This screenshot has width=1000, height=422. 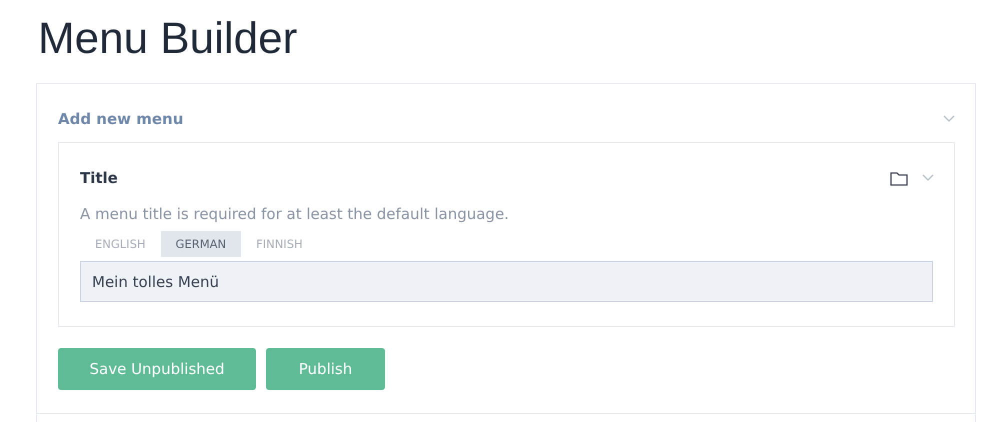 I want to click on action-button: Save Unpublished, so click(x=157, y=369).